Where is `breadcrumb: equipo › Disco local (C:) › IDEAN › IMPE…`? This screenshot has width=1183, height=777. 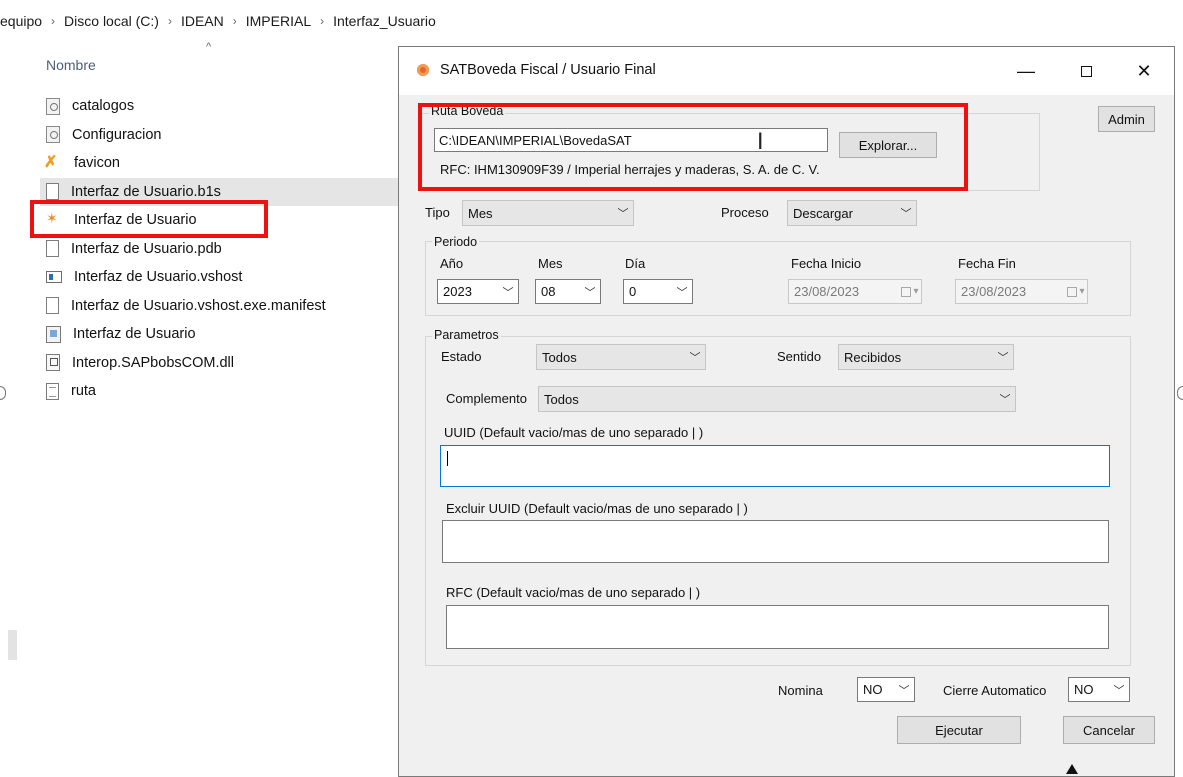
breadcrumb: equipo › Disco local (C:) › IDEAN › IMPE… is located at coordinates (350, 21).